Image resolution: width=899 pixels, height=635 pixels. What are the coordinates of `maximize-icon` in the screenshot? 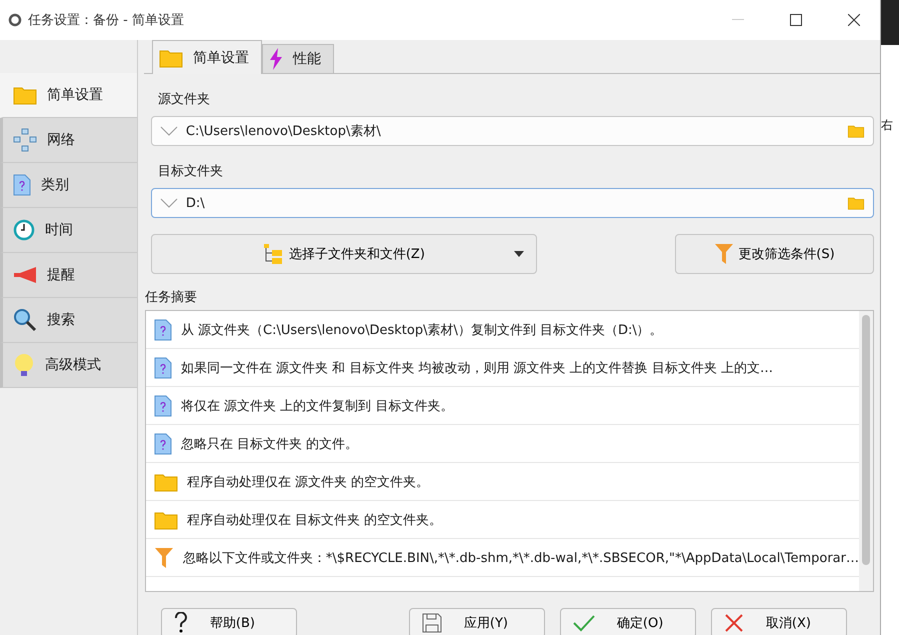 It's located at (796, 20).